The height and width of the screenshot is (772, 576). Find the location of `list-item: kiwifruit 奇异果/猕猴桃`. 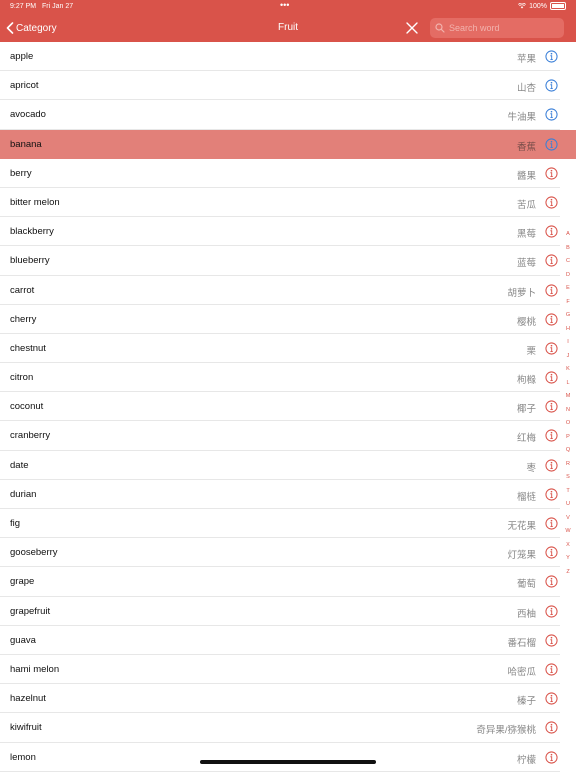

list-item: kiwifruit 奇异果/猕猴桃 is located at coordinates (280, 728).